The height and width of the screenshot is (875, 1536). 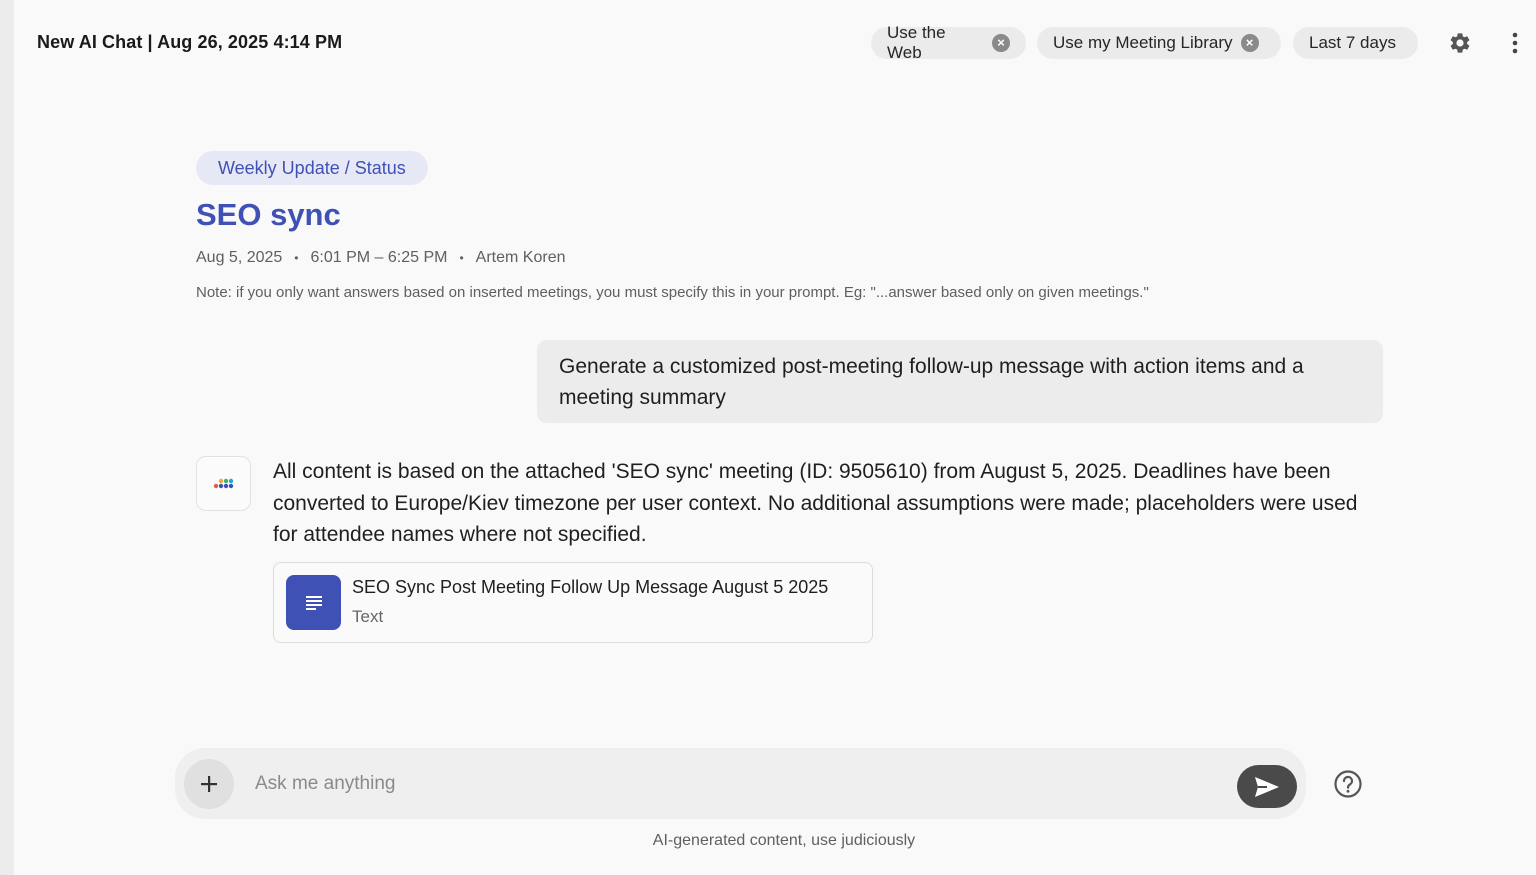 I want to click on message-composer, so click(x=740, y=783).